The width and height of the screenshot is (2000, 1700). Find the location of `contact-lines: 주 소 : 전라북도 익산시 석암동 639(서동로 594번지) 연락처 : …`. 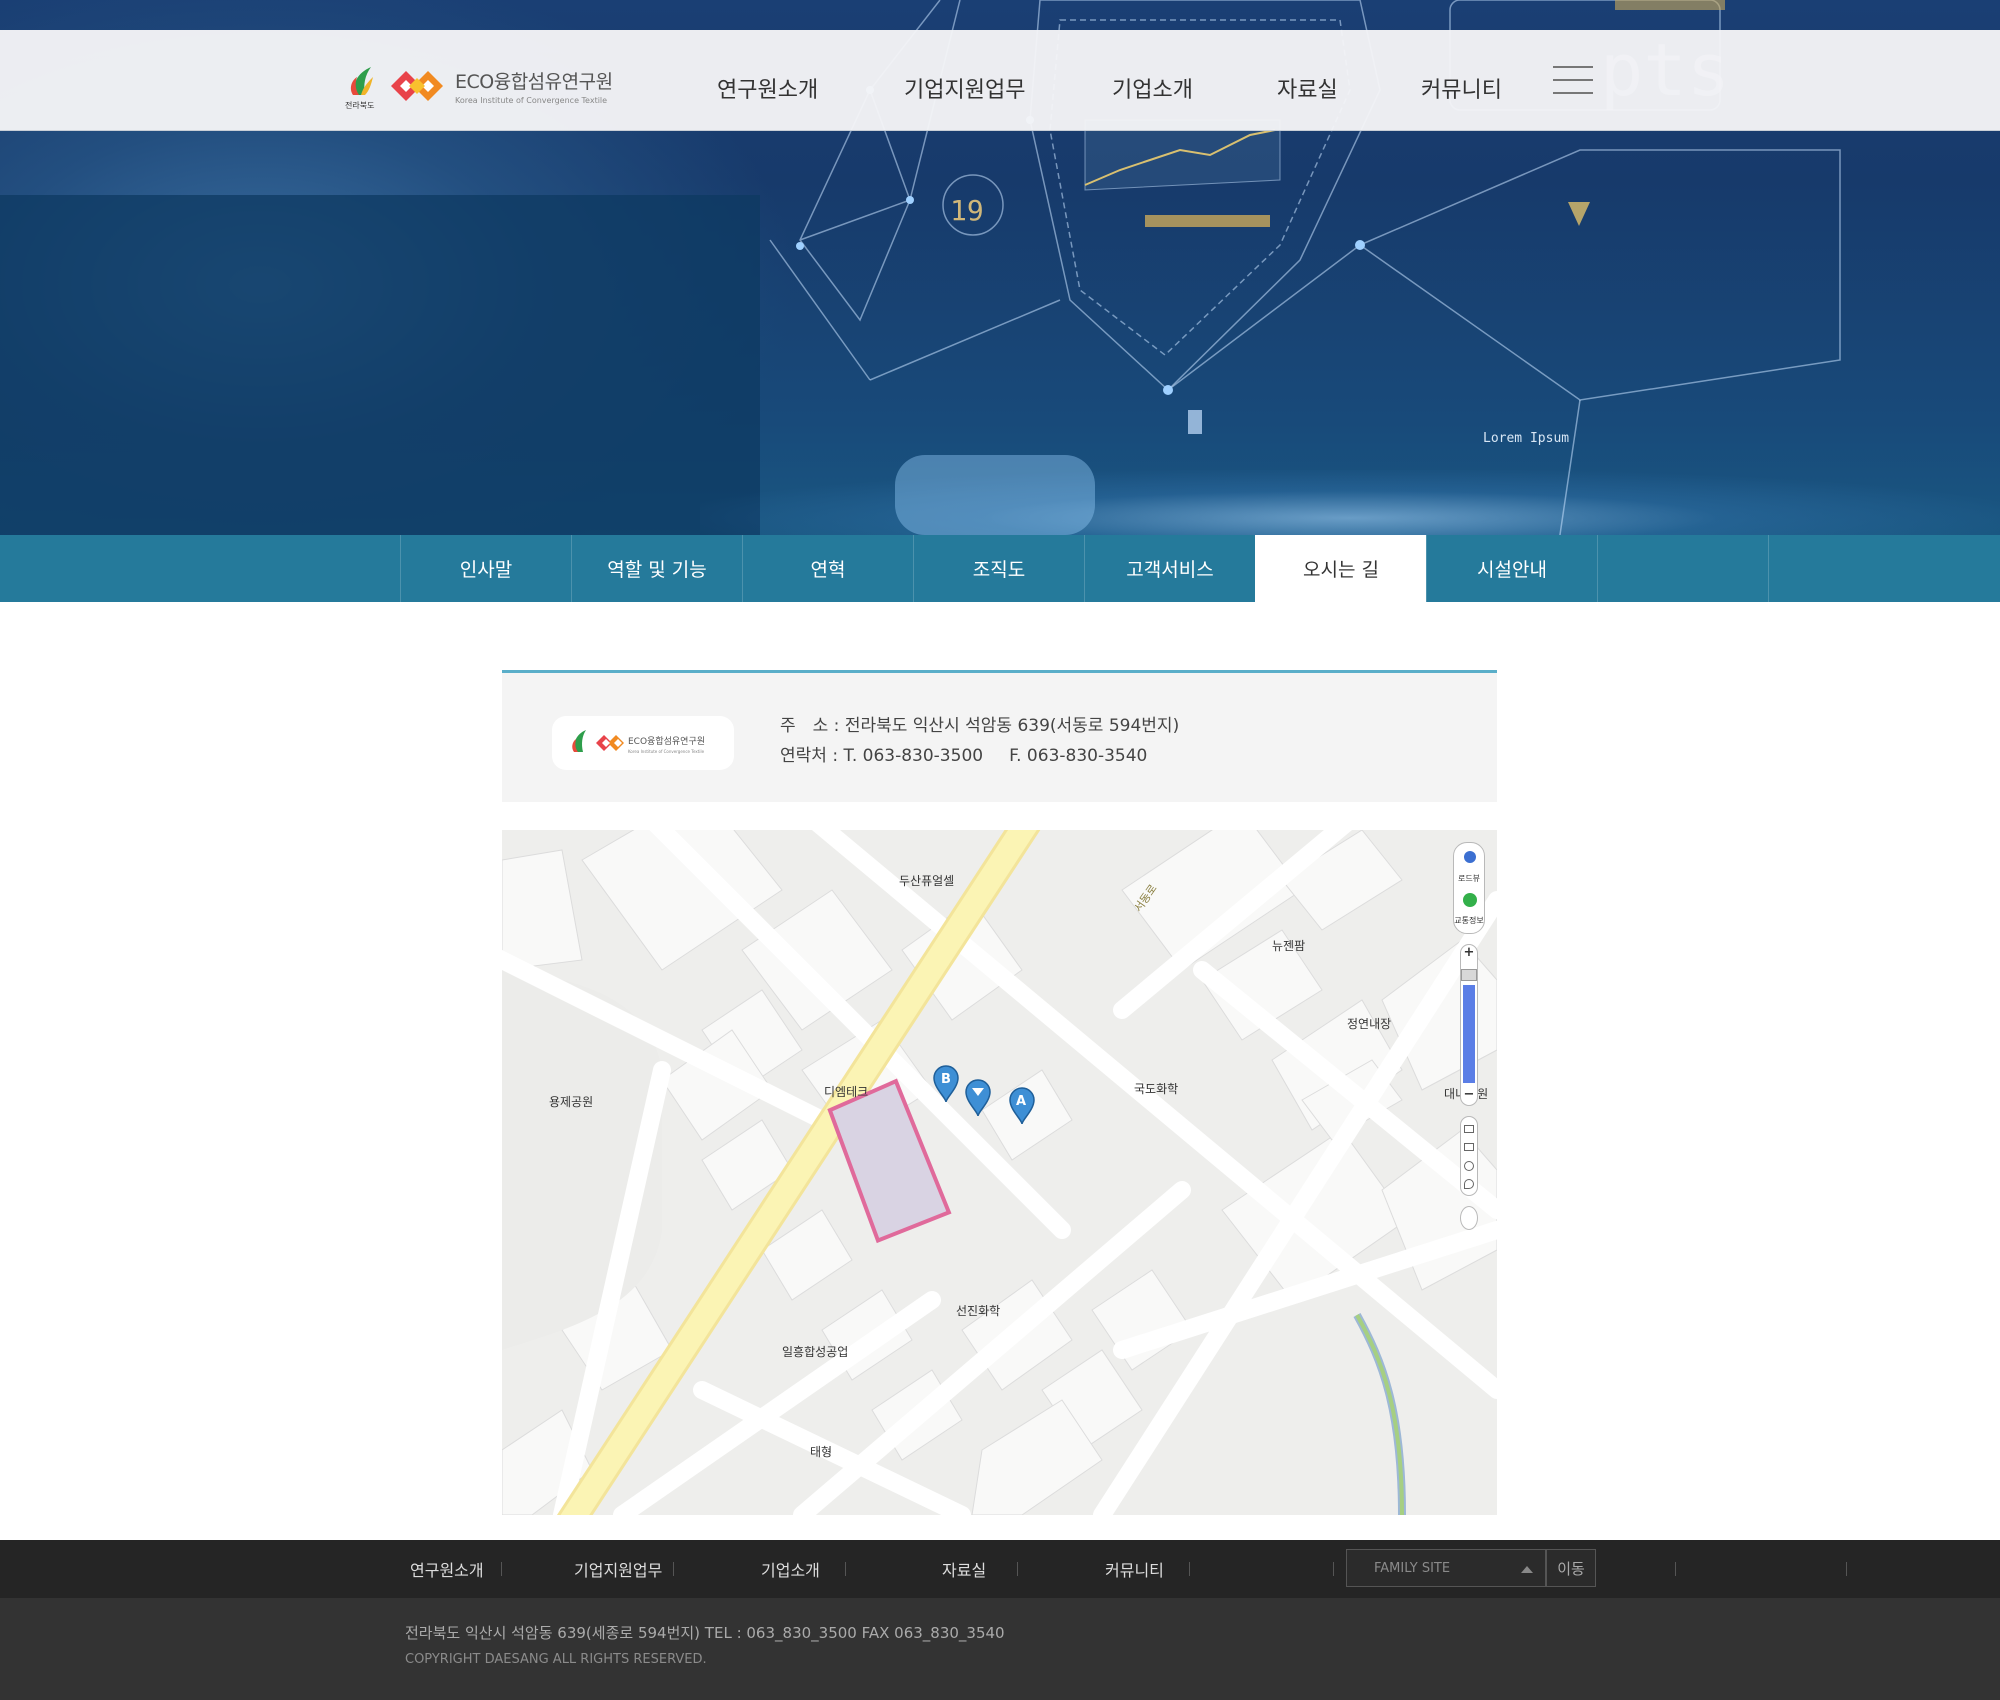

contact-lines: 주 소 : 전라북도 익산시 석암동 639(서동로 594번지) 연락처 : … is located at coordinates (979, 741).